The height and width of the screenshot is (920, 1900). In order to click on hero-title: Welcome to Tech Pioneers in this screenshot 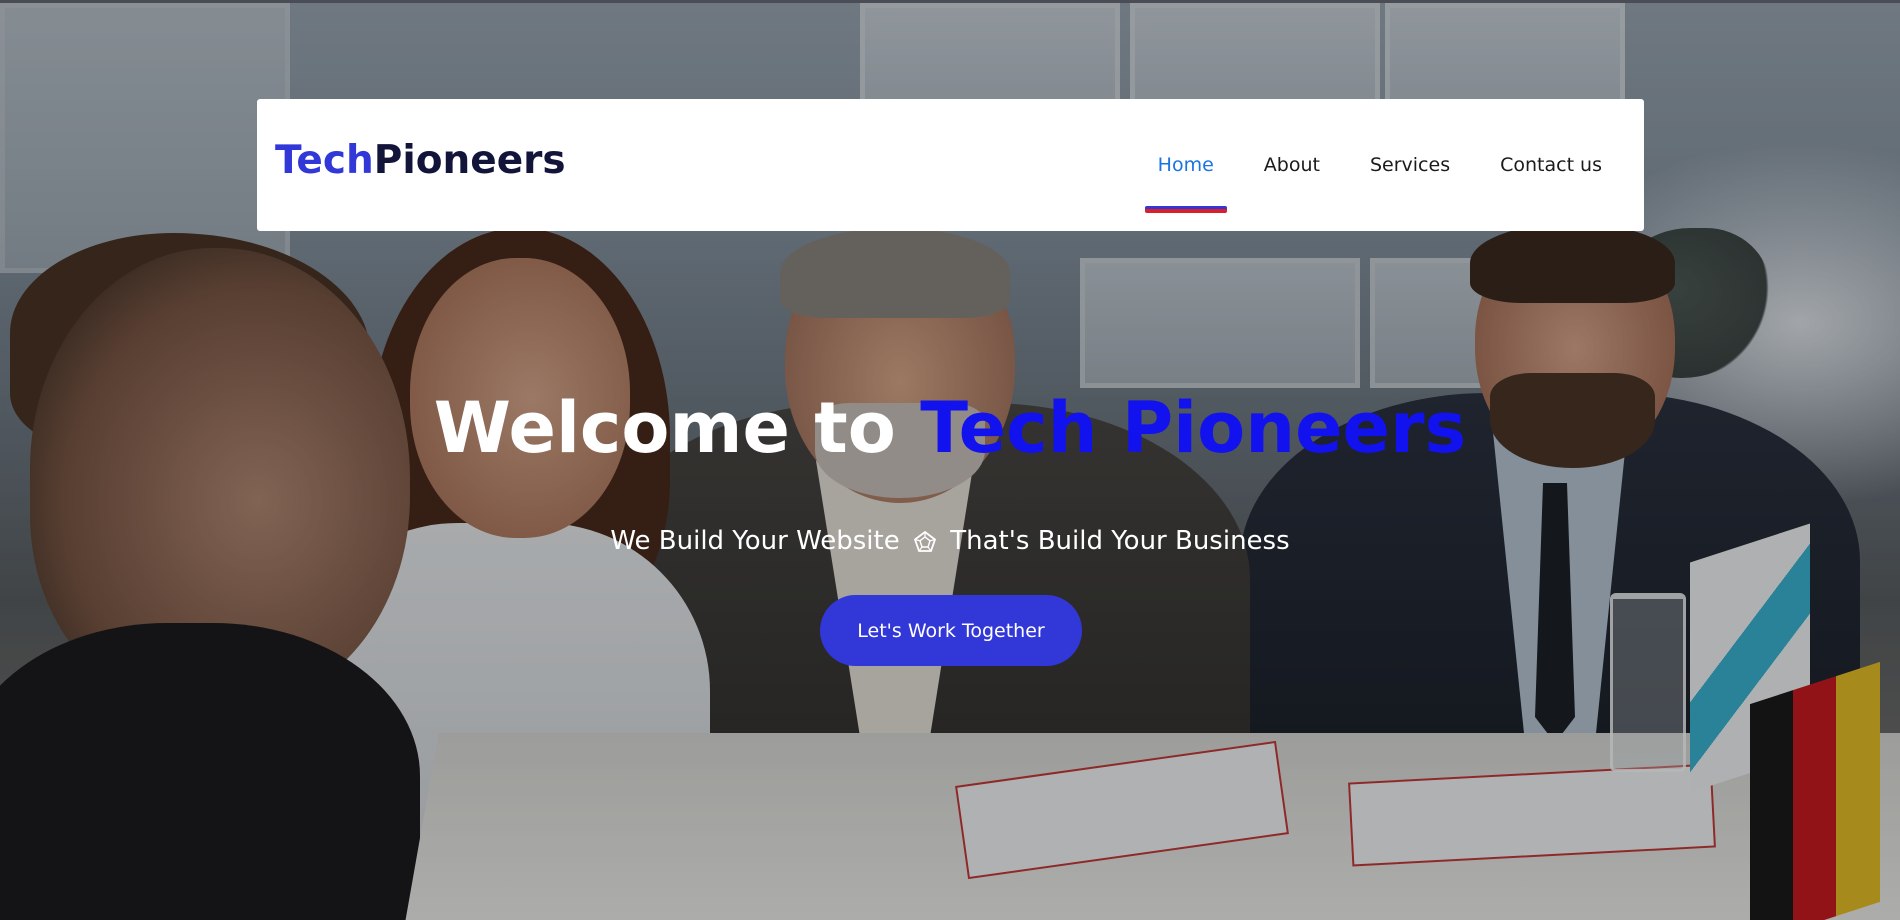, I will do `click(950, 428)`.